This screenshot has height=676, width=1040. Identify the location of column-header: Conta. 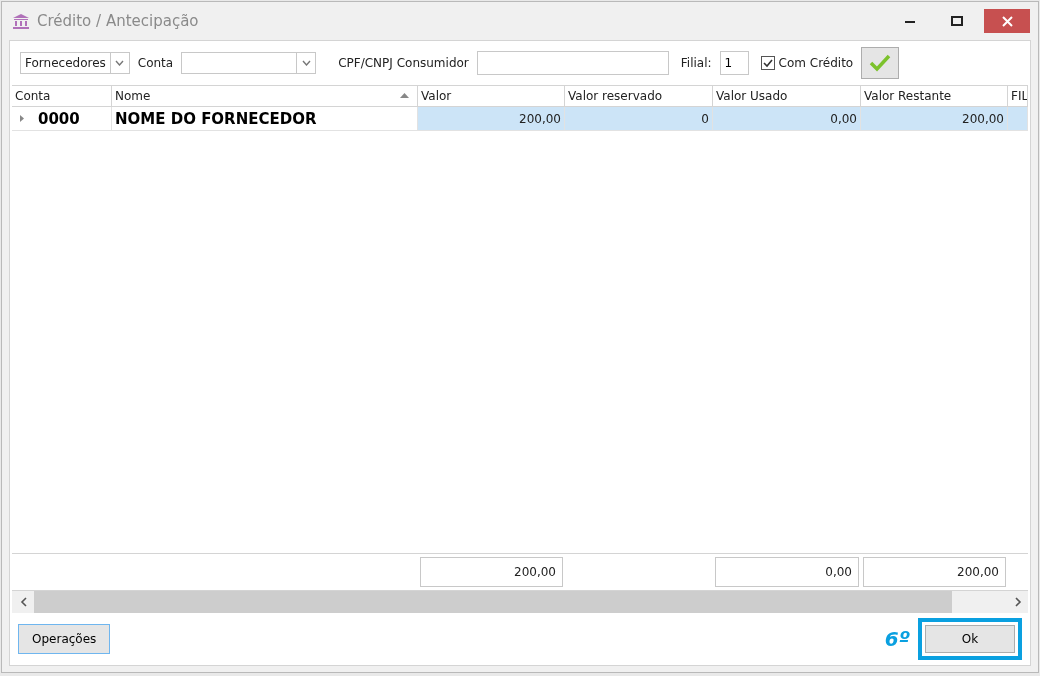
(62, 96).